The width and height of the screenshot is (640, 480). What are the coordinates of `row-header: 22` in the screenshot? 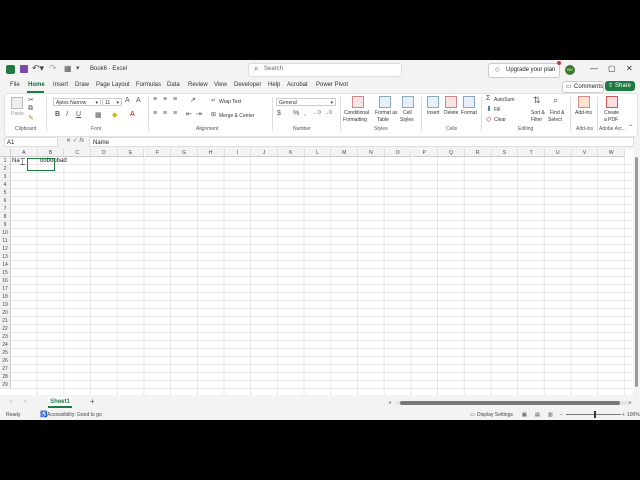 It's located at (5, 329).